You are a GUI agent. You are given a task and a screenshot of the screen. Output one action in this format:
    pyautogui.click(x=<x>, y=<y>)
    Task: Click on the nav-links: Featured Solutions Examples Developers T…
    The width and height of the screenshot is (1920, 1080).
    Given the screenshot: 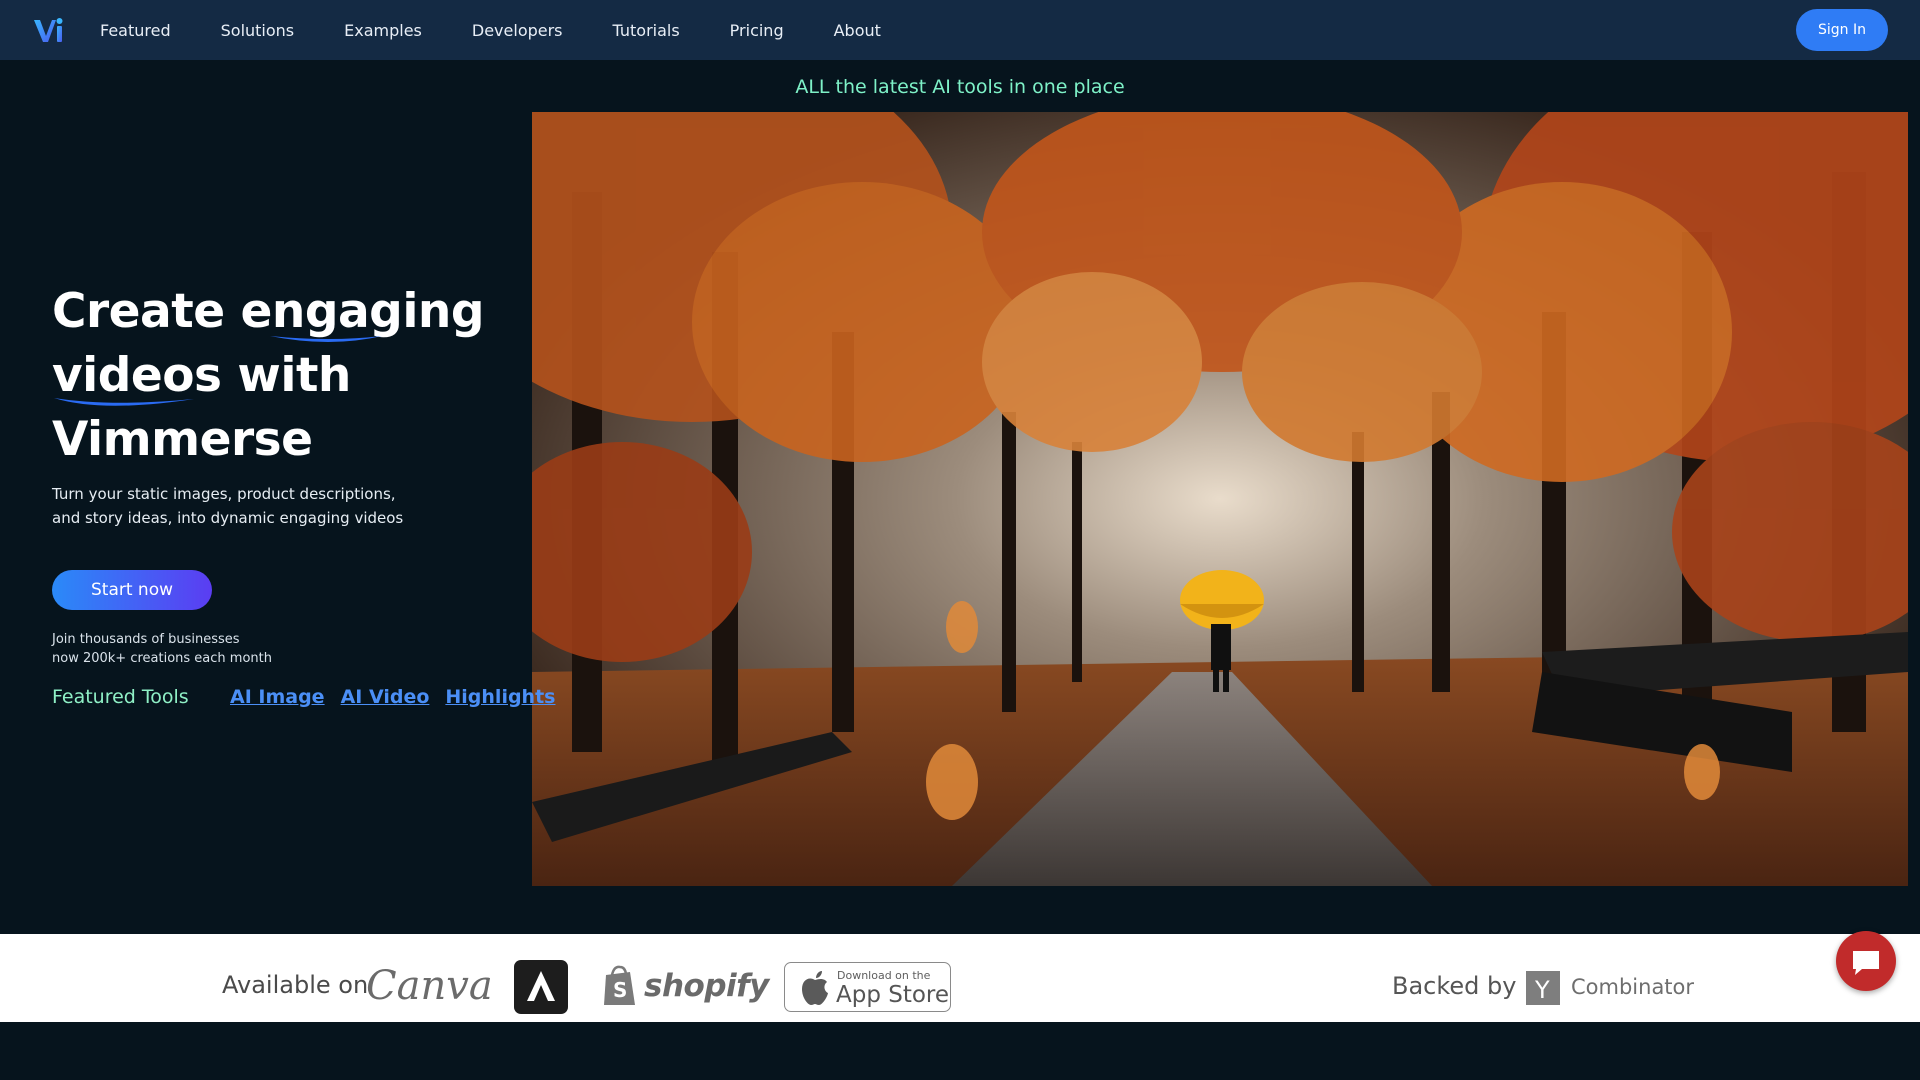 What is the action you would take?
    pyautogui.click(x=515, y=30)
    